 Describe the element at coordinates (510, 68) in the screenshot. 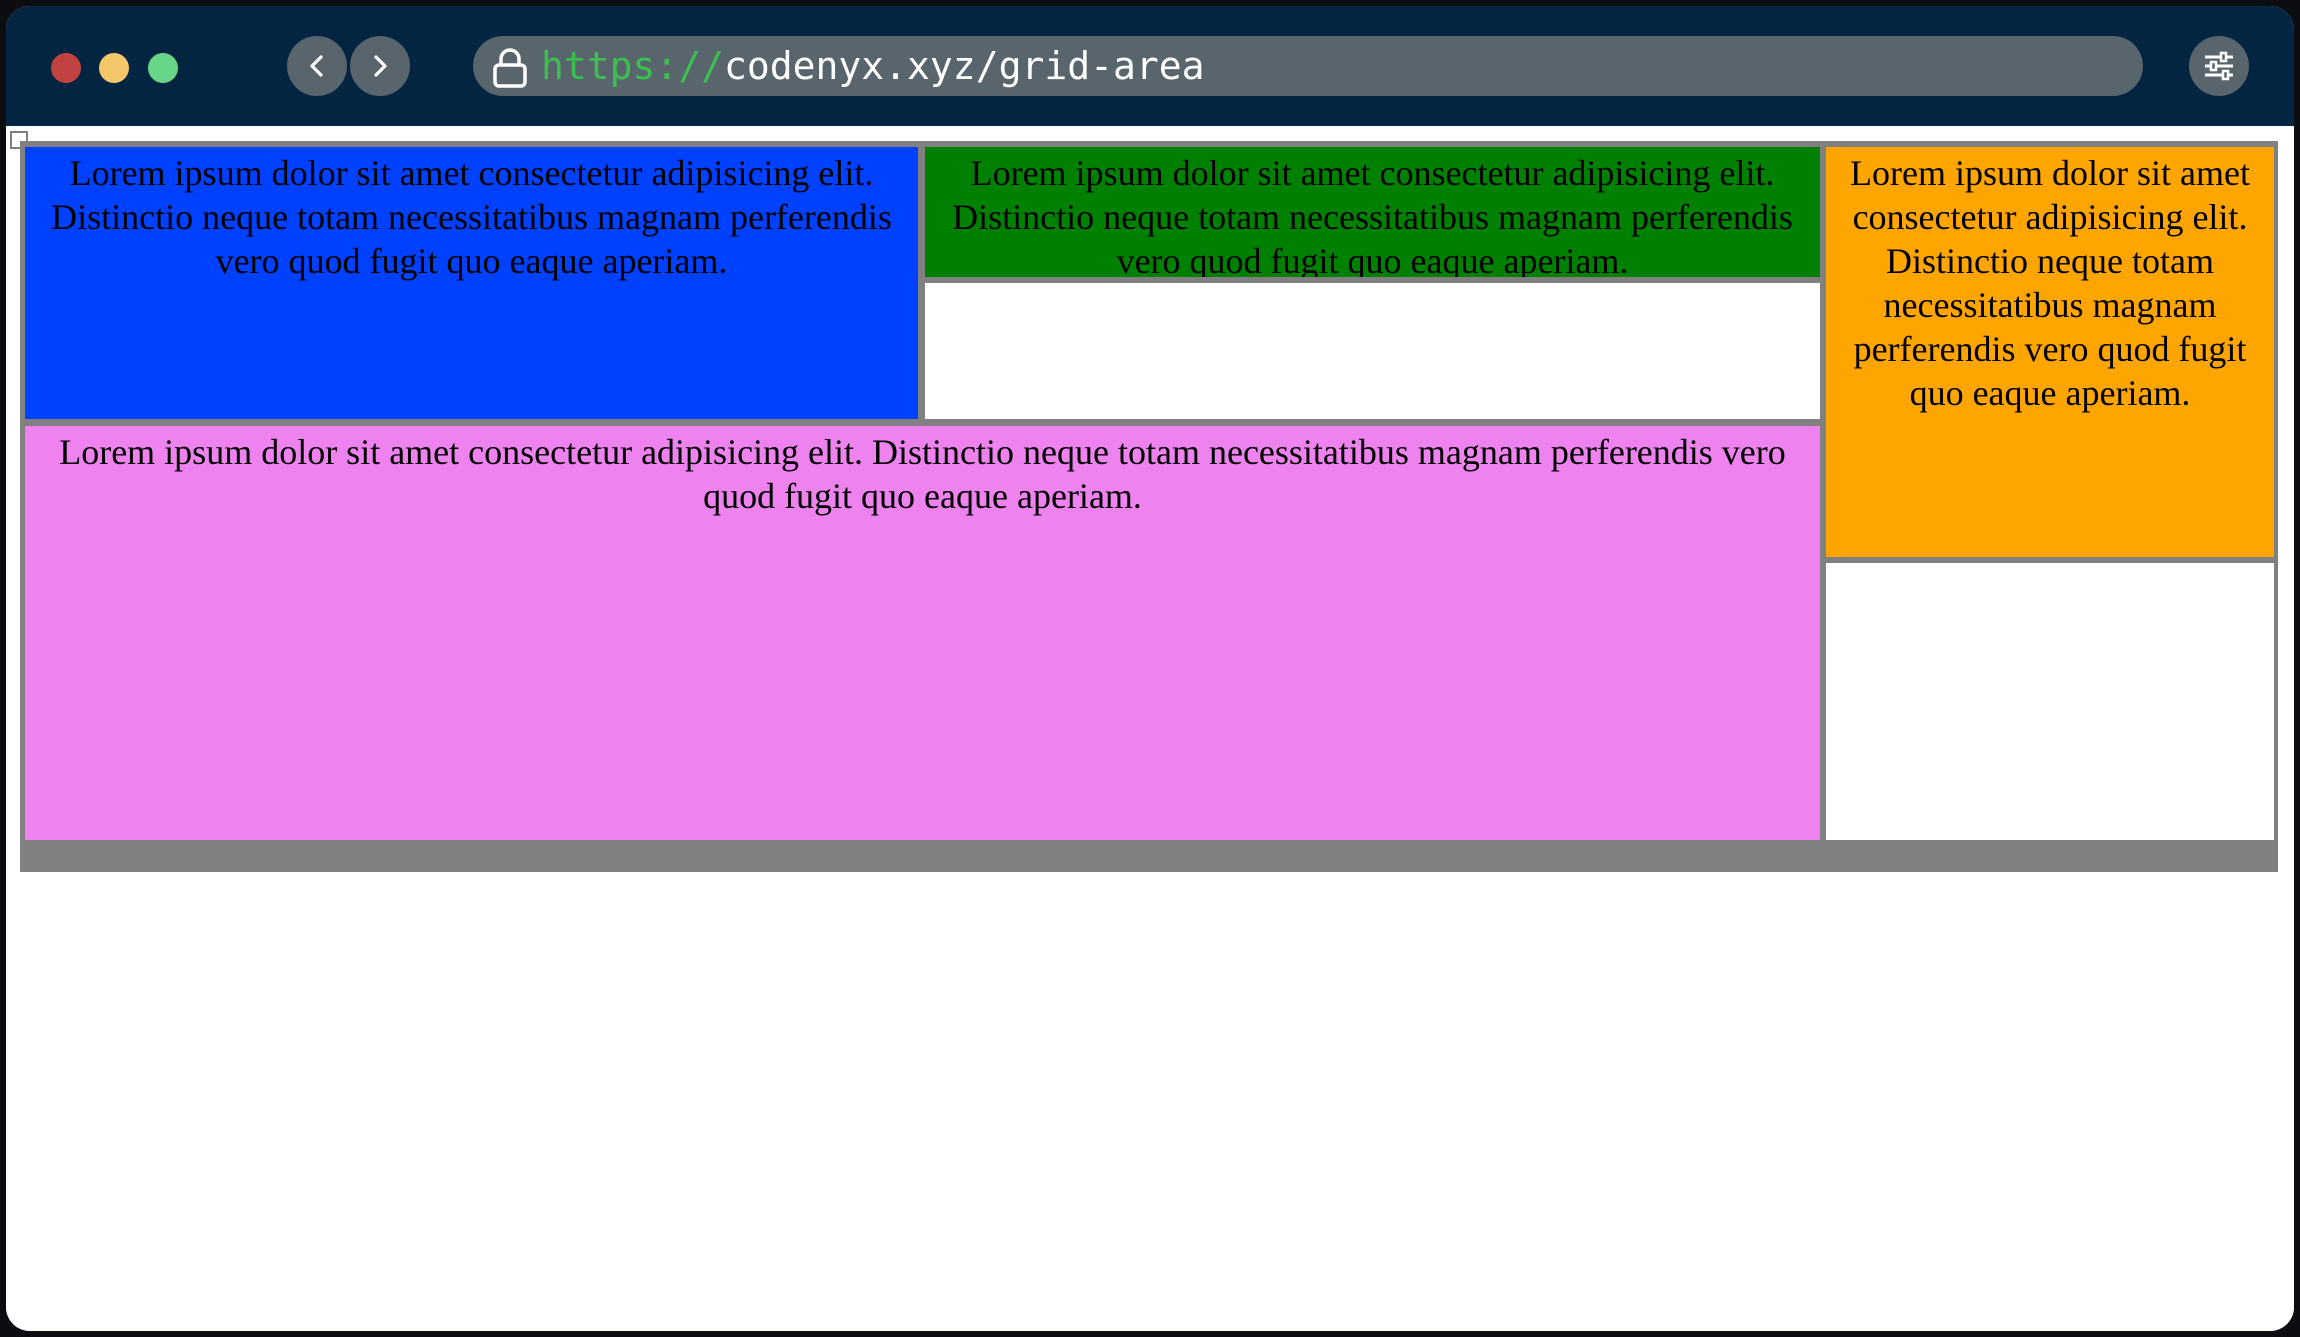

I see `lock-icon` at that location.